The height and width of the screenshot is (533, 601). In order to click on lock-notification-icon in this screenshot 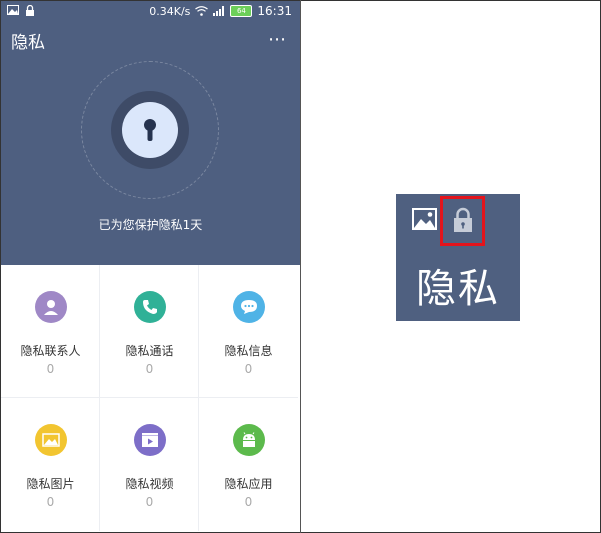, I will do `click(30, 10)`.